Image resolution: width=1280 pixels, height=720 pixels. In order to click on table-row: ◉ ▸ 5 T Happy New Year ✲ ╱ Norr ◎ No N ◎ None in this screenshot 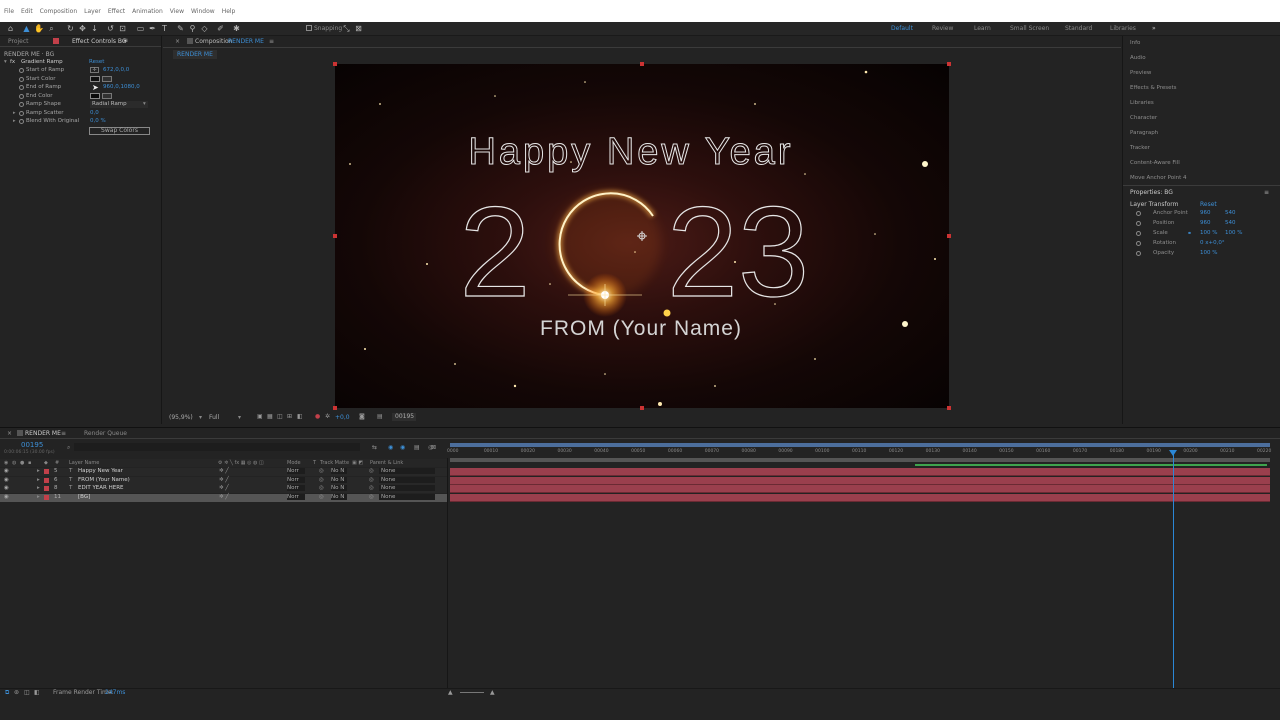, I will do `click(223, 472)`.